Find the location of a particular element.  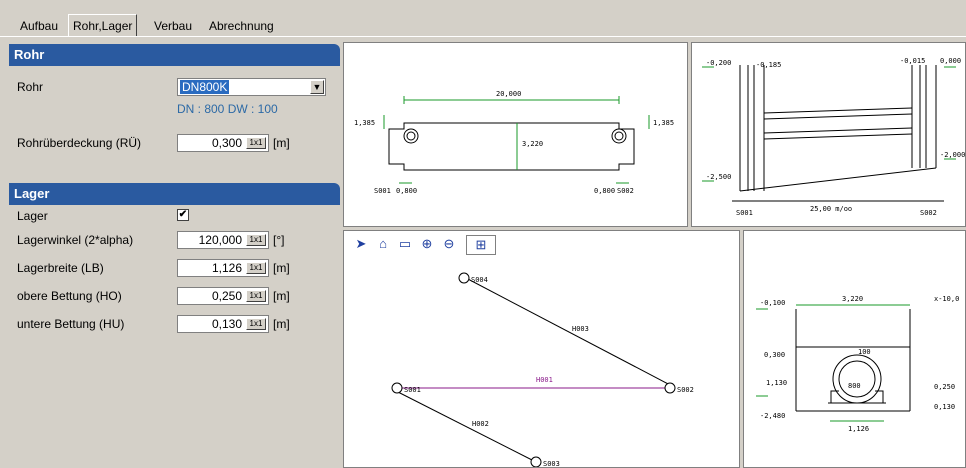

profile-tr: -0,015 is located at coordinates (912, 61).